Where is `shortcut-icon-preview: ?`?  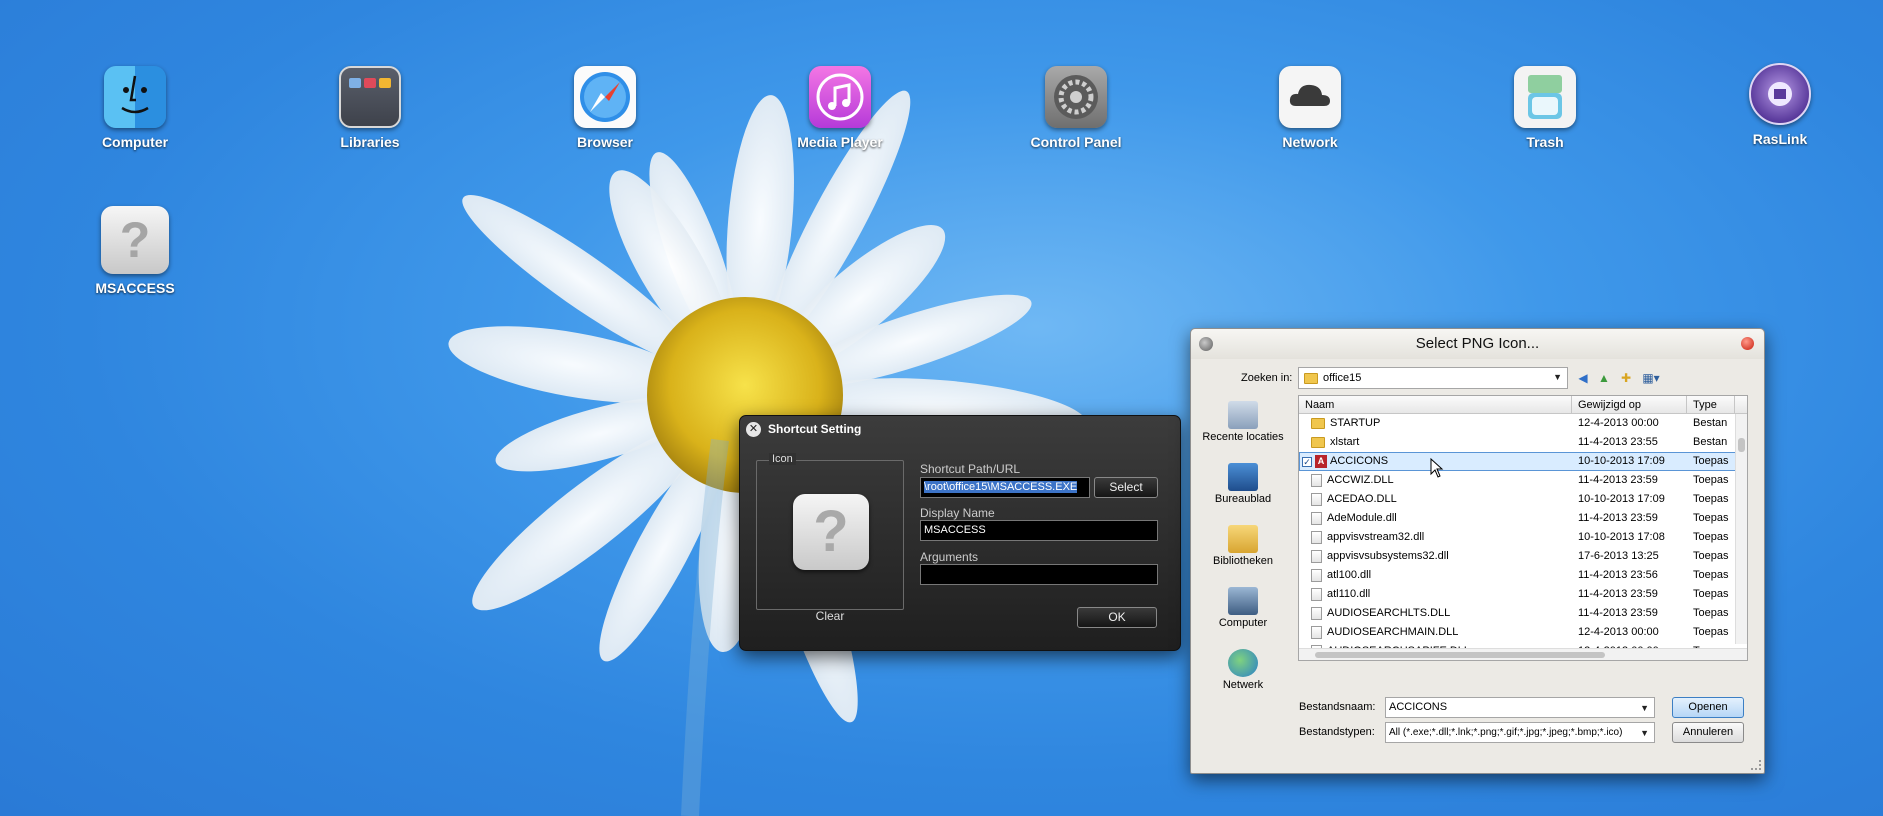 shortcut-icon-preview: ? is located at coordinates (831, 532).